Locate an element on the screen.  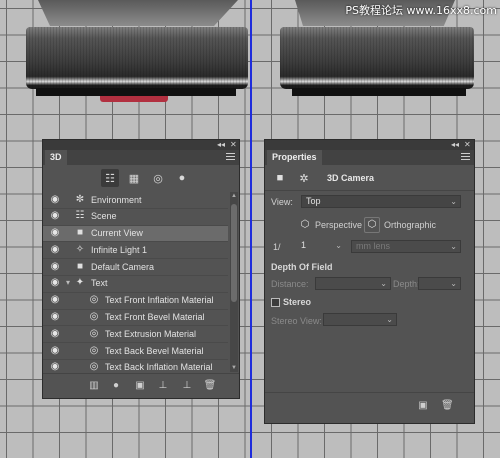
layer-scrollbar: ▲ ▼ is located at coordinates (234, 282).